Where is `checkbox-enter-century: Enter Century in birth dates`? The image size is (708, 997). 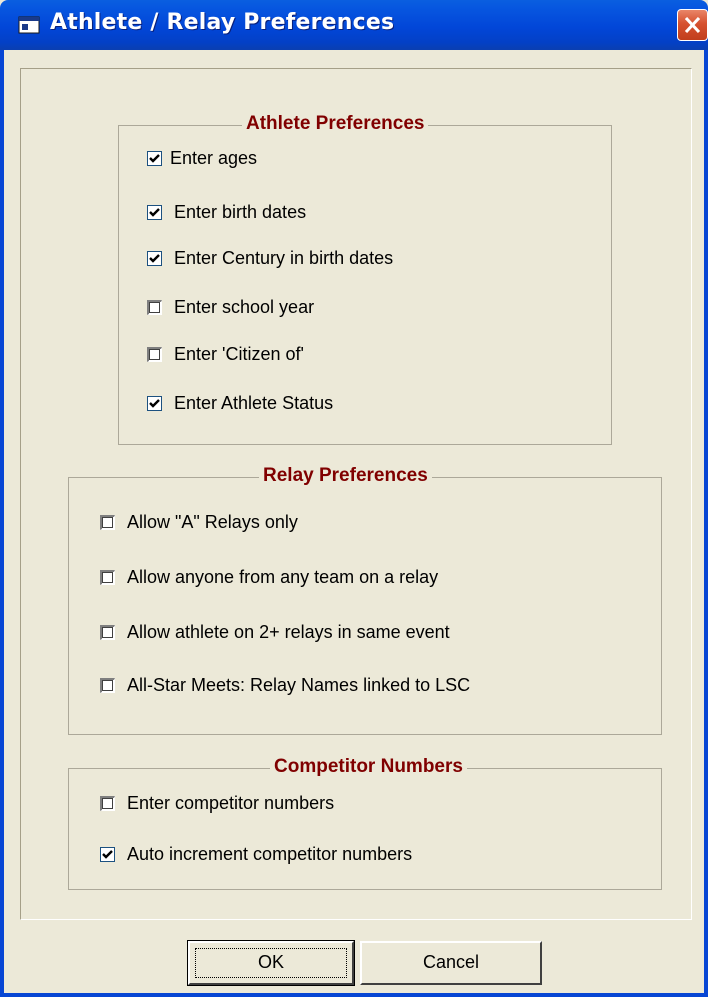
checkbox-enter-century: Enter Century in birth dates is located at coordinates (270, 258).